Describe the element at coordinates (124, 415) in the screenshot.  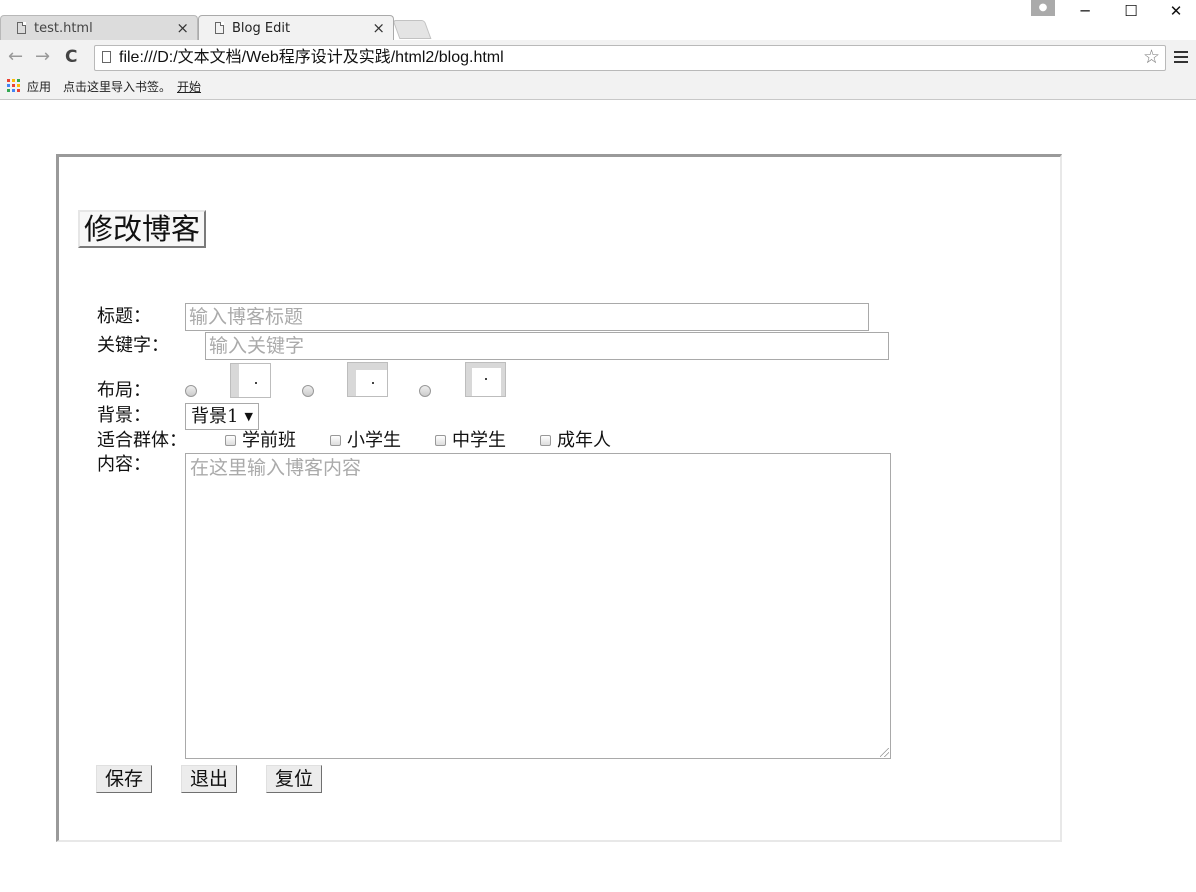
I see `background-label: 背景：` at that location.